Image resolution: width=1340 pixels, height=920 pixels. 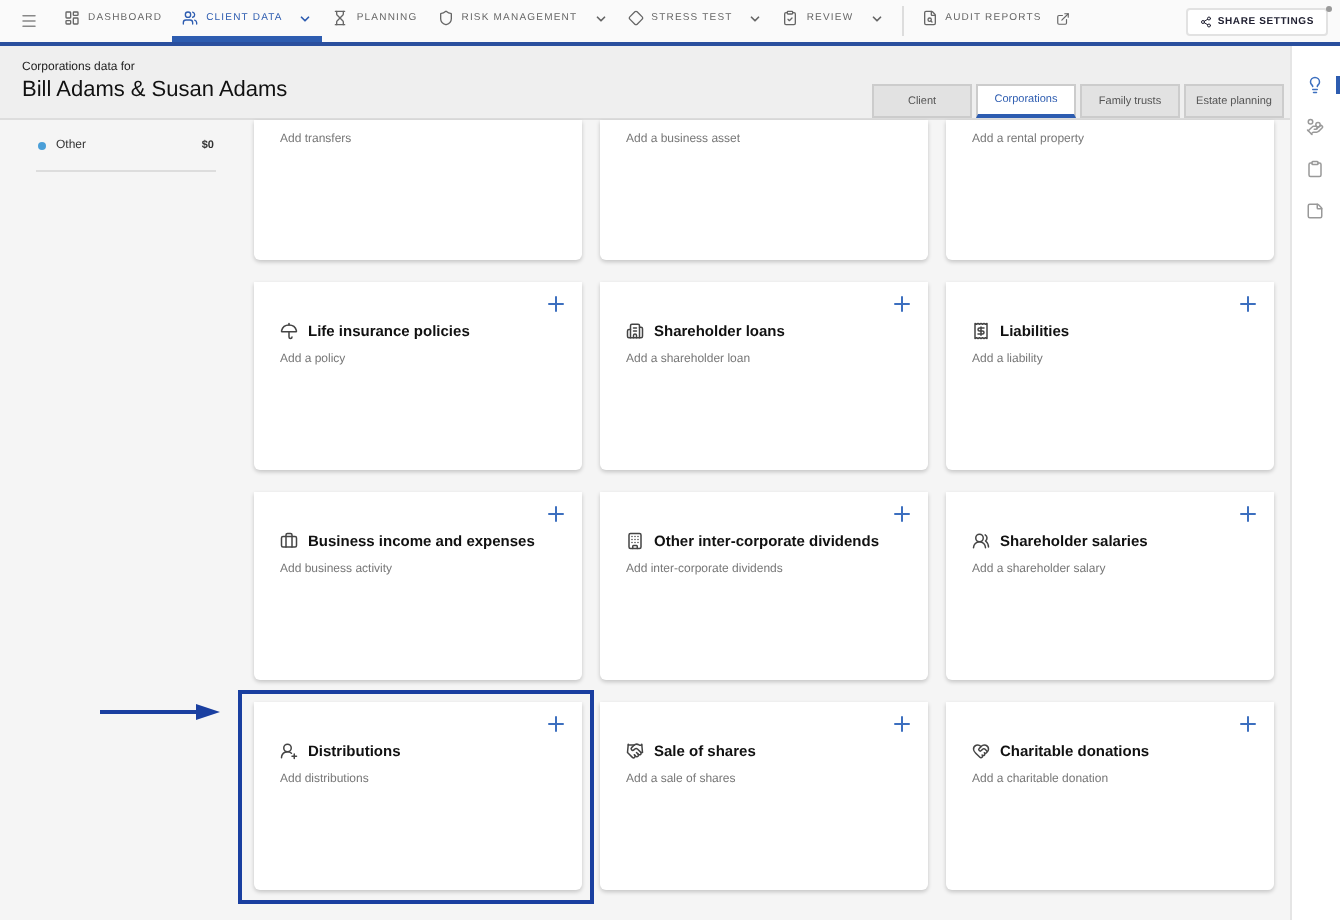 I want to click on briefcase-icon, so click(x=289, y=541).